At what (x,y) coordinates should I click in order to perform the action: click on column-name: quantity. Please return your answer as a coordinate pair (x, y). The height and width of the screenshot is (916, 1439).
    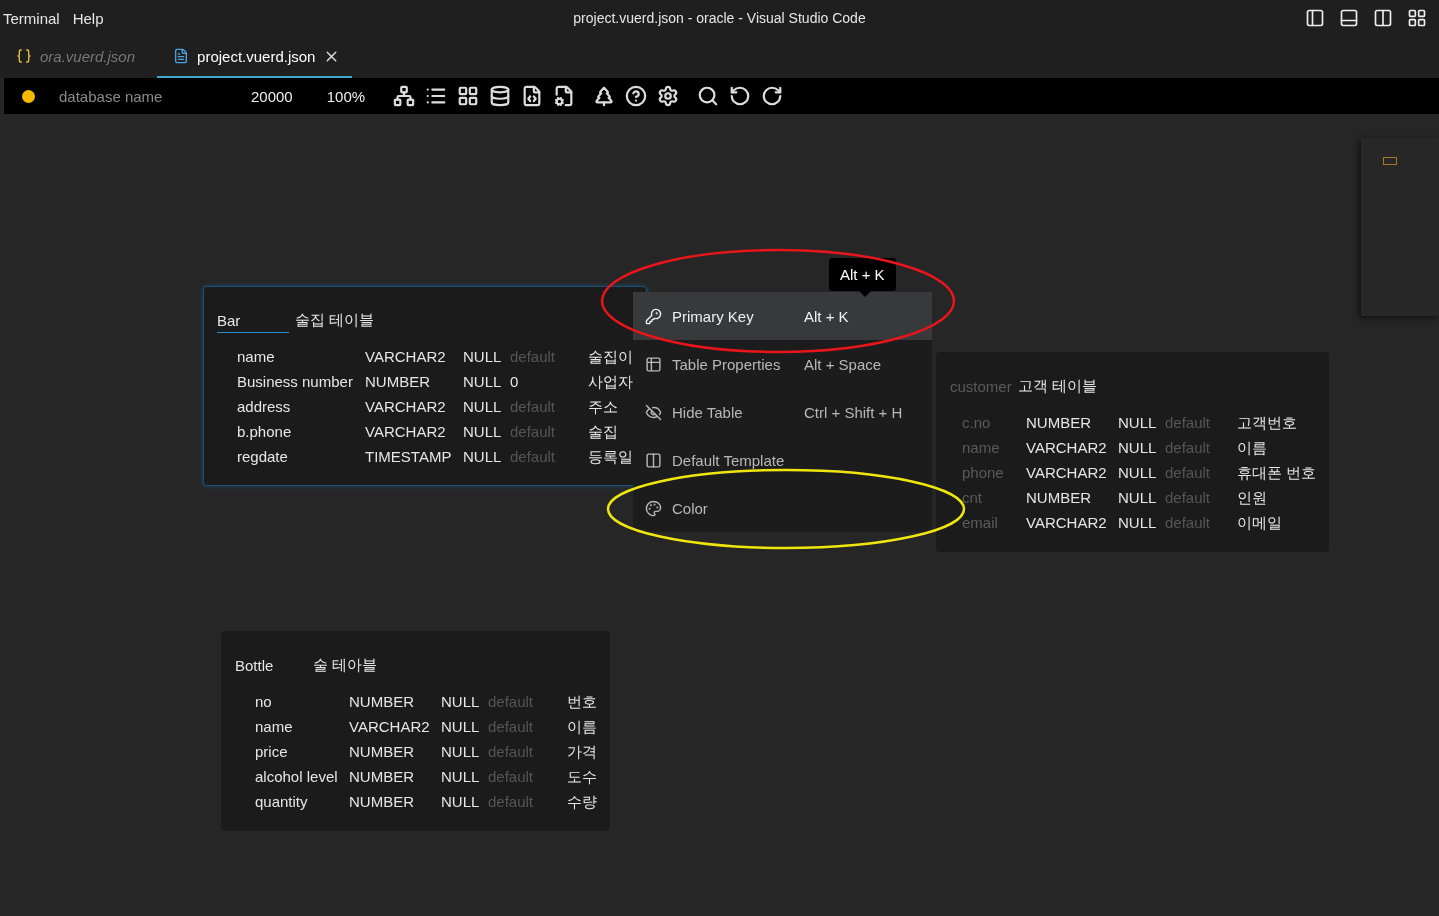
    Looking at the image, I should click on (302, 802).